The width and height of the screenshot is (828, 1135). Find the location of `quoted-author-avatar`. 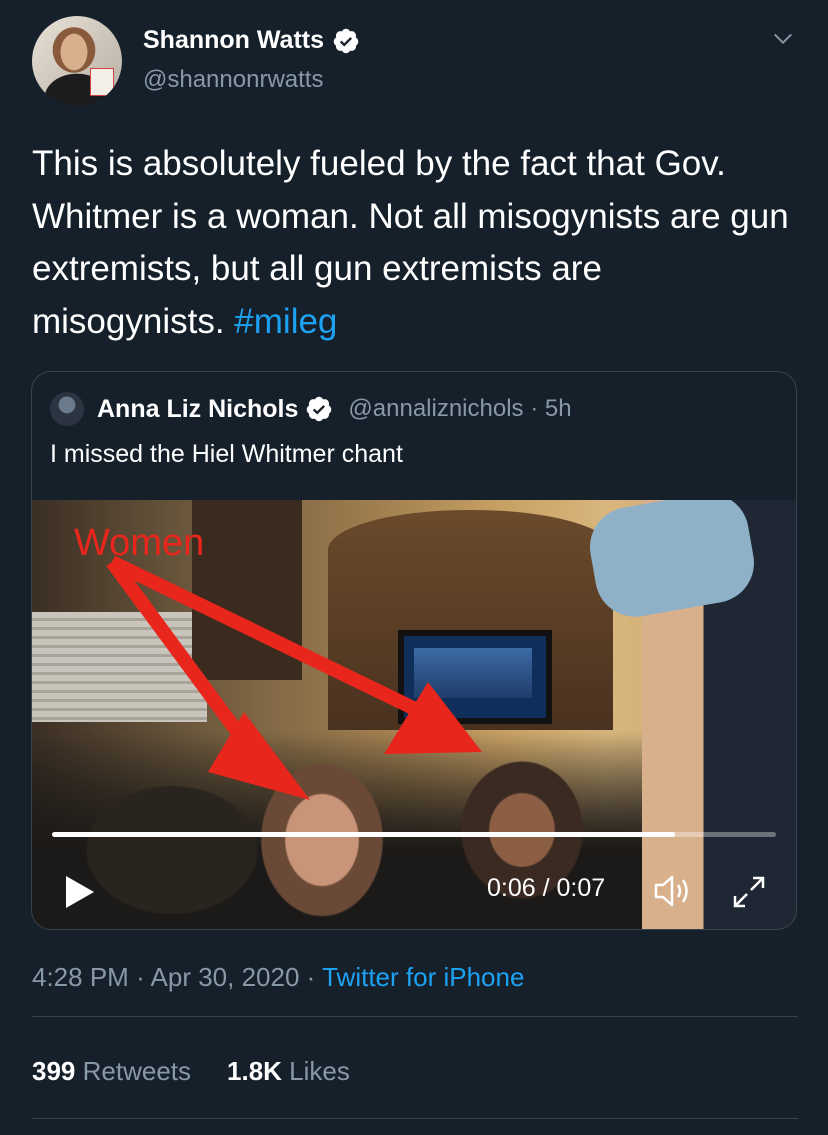

quoted-author-avatar is located at coordinates (67, 409).